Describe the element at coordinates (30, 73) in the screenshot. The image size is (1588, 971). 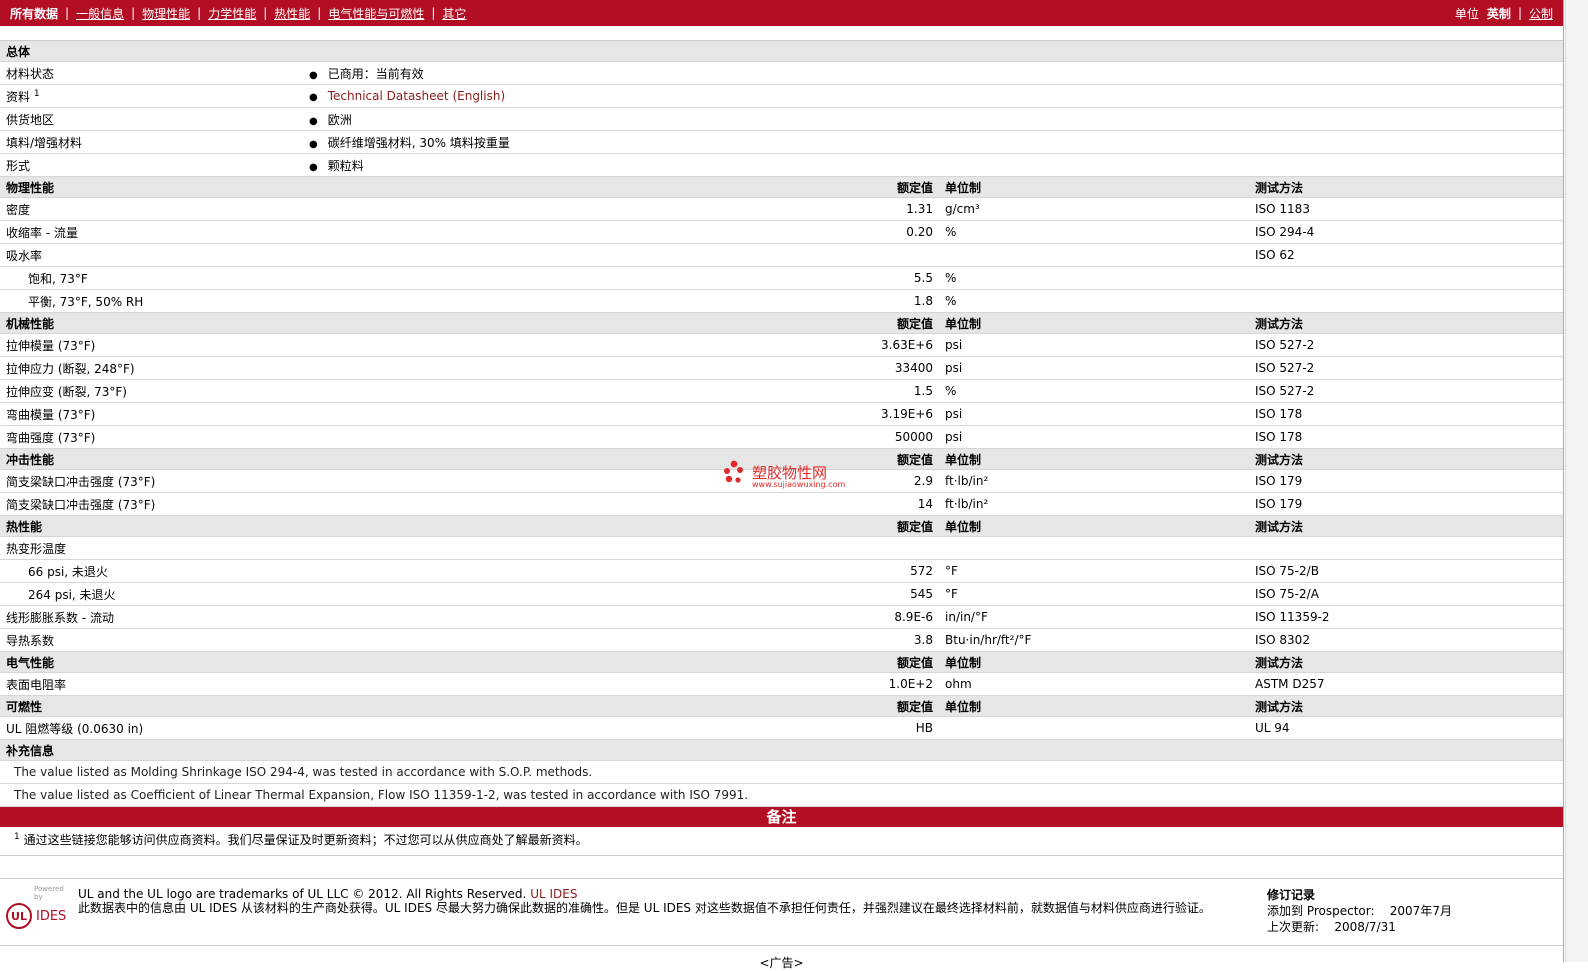
I see `property-label-text: 材料状态` at that location.